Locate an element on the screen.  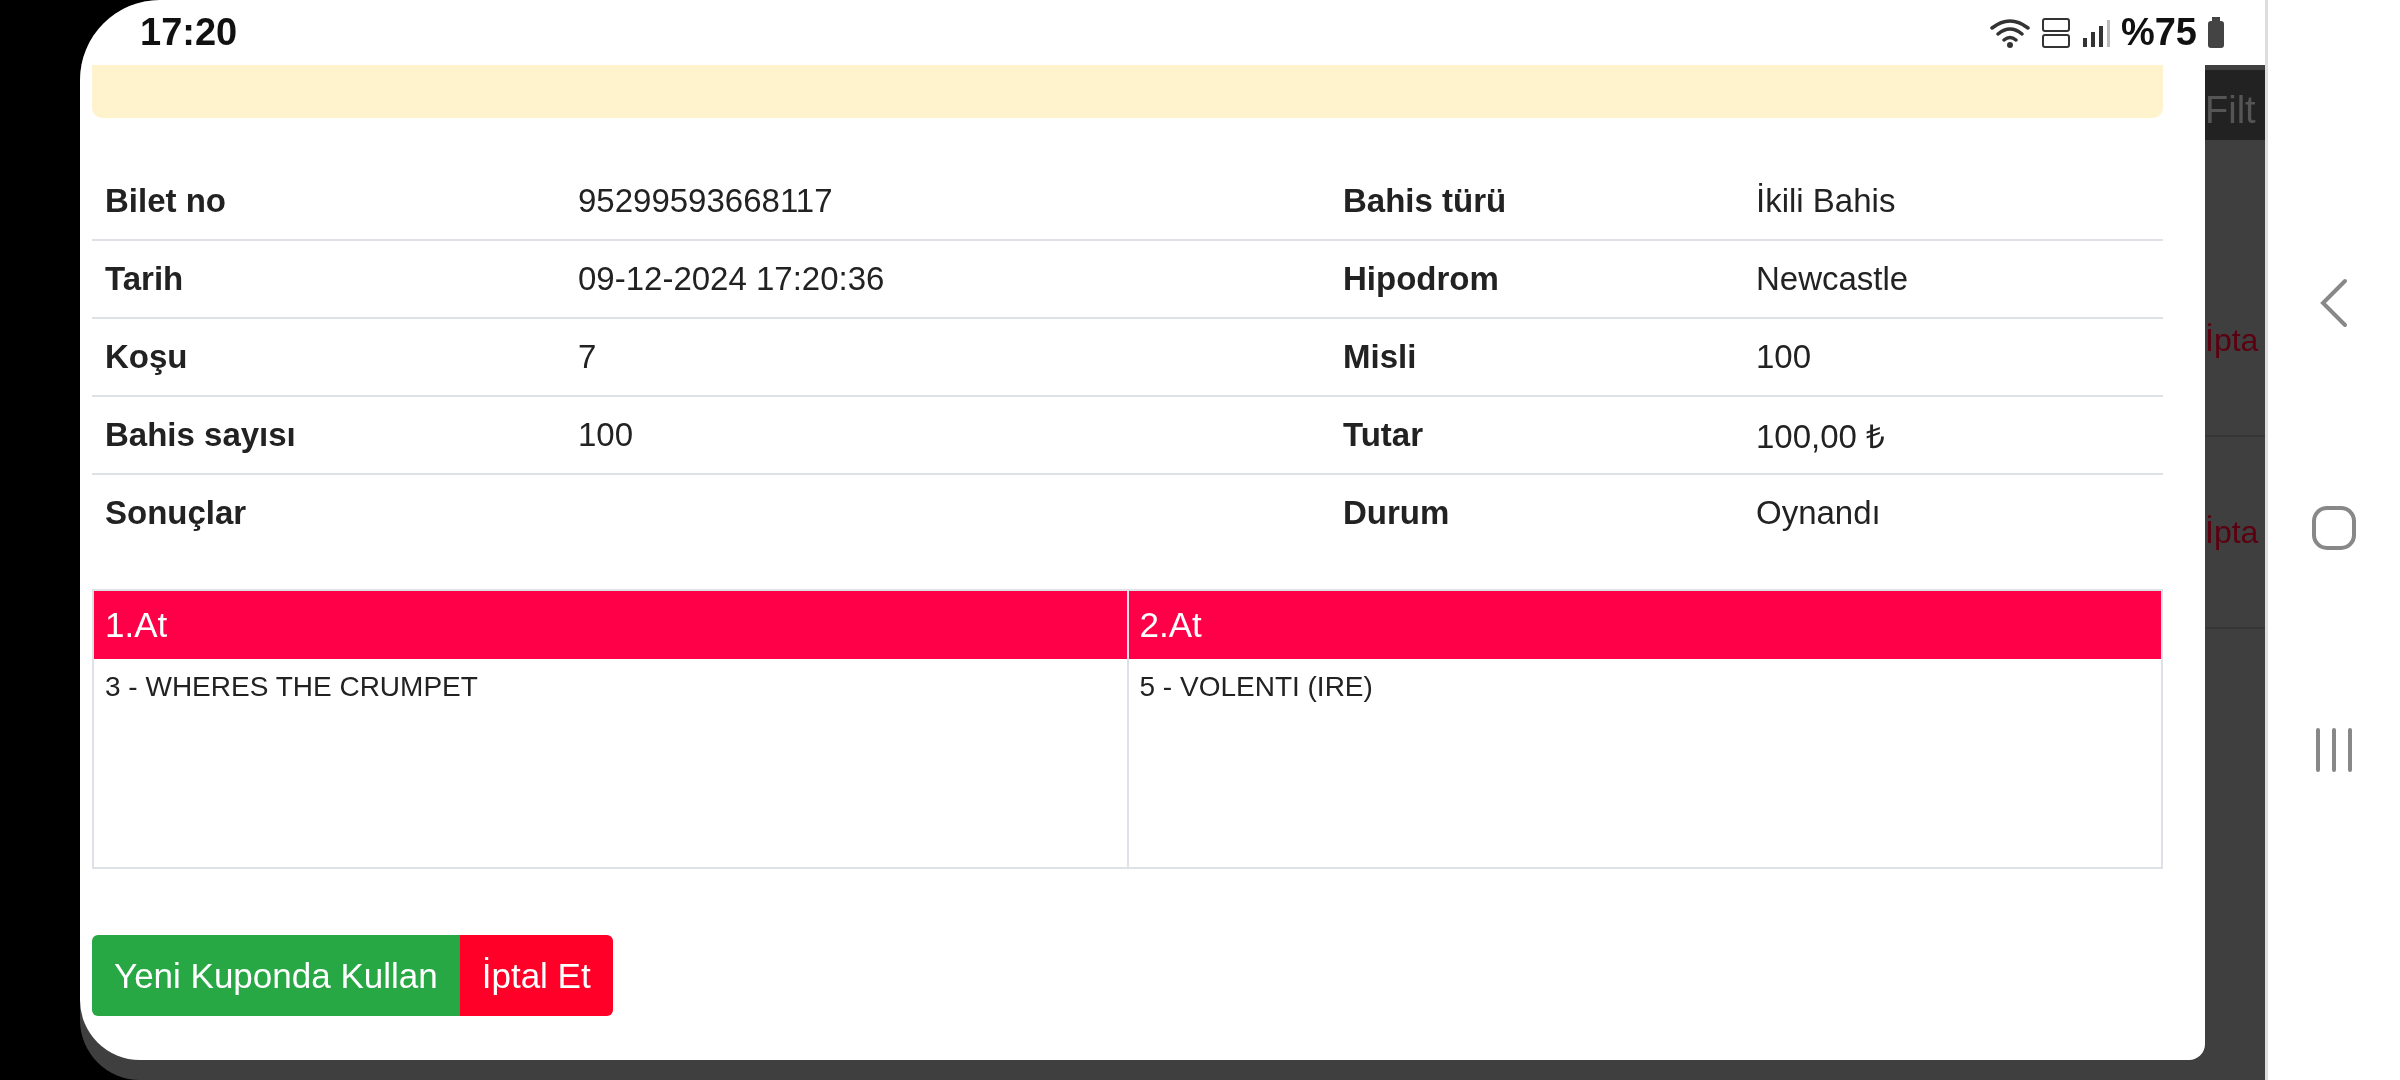
field-label: Koşu is located at coordinates (147, 357).